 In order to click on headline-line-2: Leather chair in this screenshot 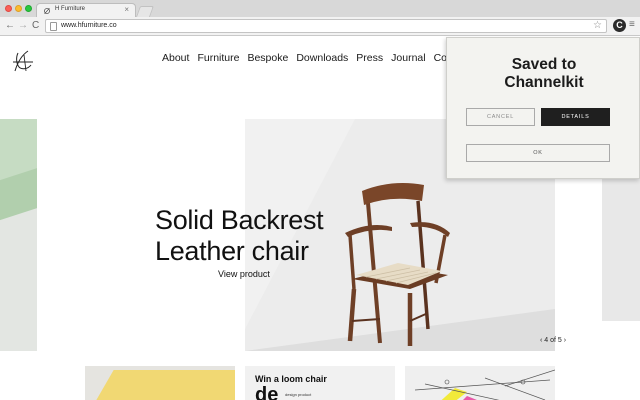, I will do `click(232, 251)`.